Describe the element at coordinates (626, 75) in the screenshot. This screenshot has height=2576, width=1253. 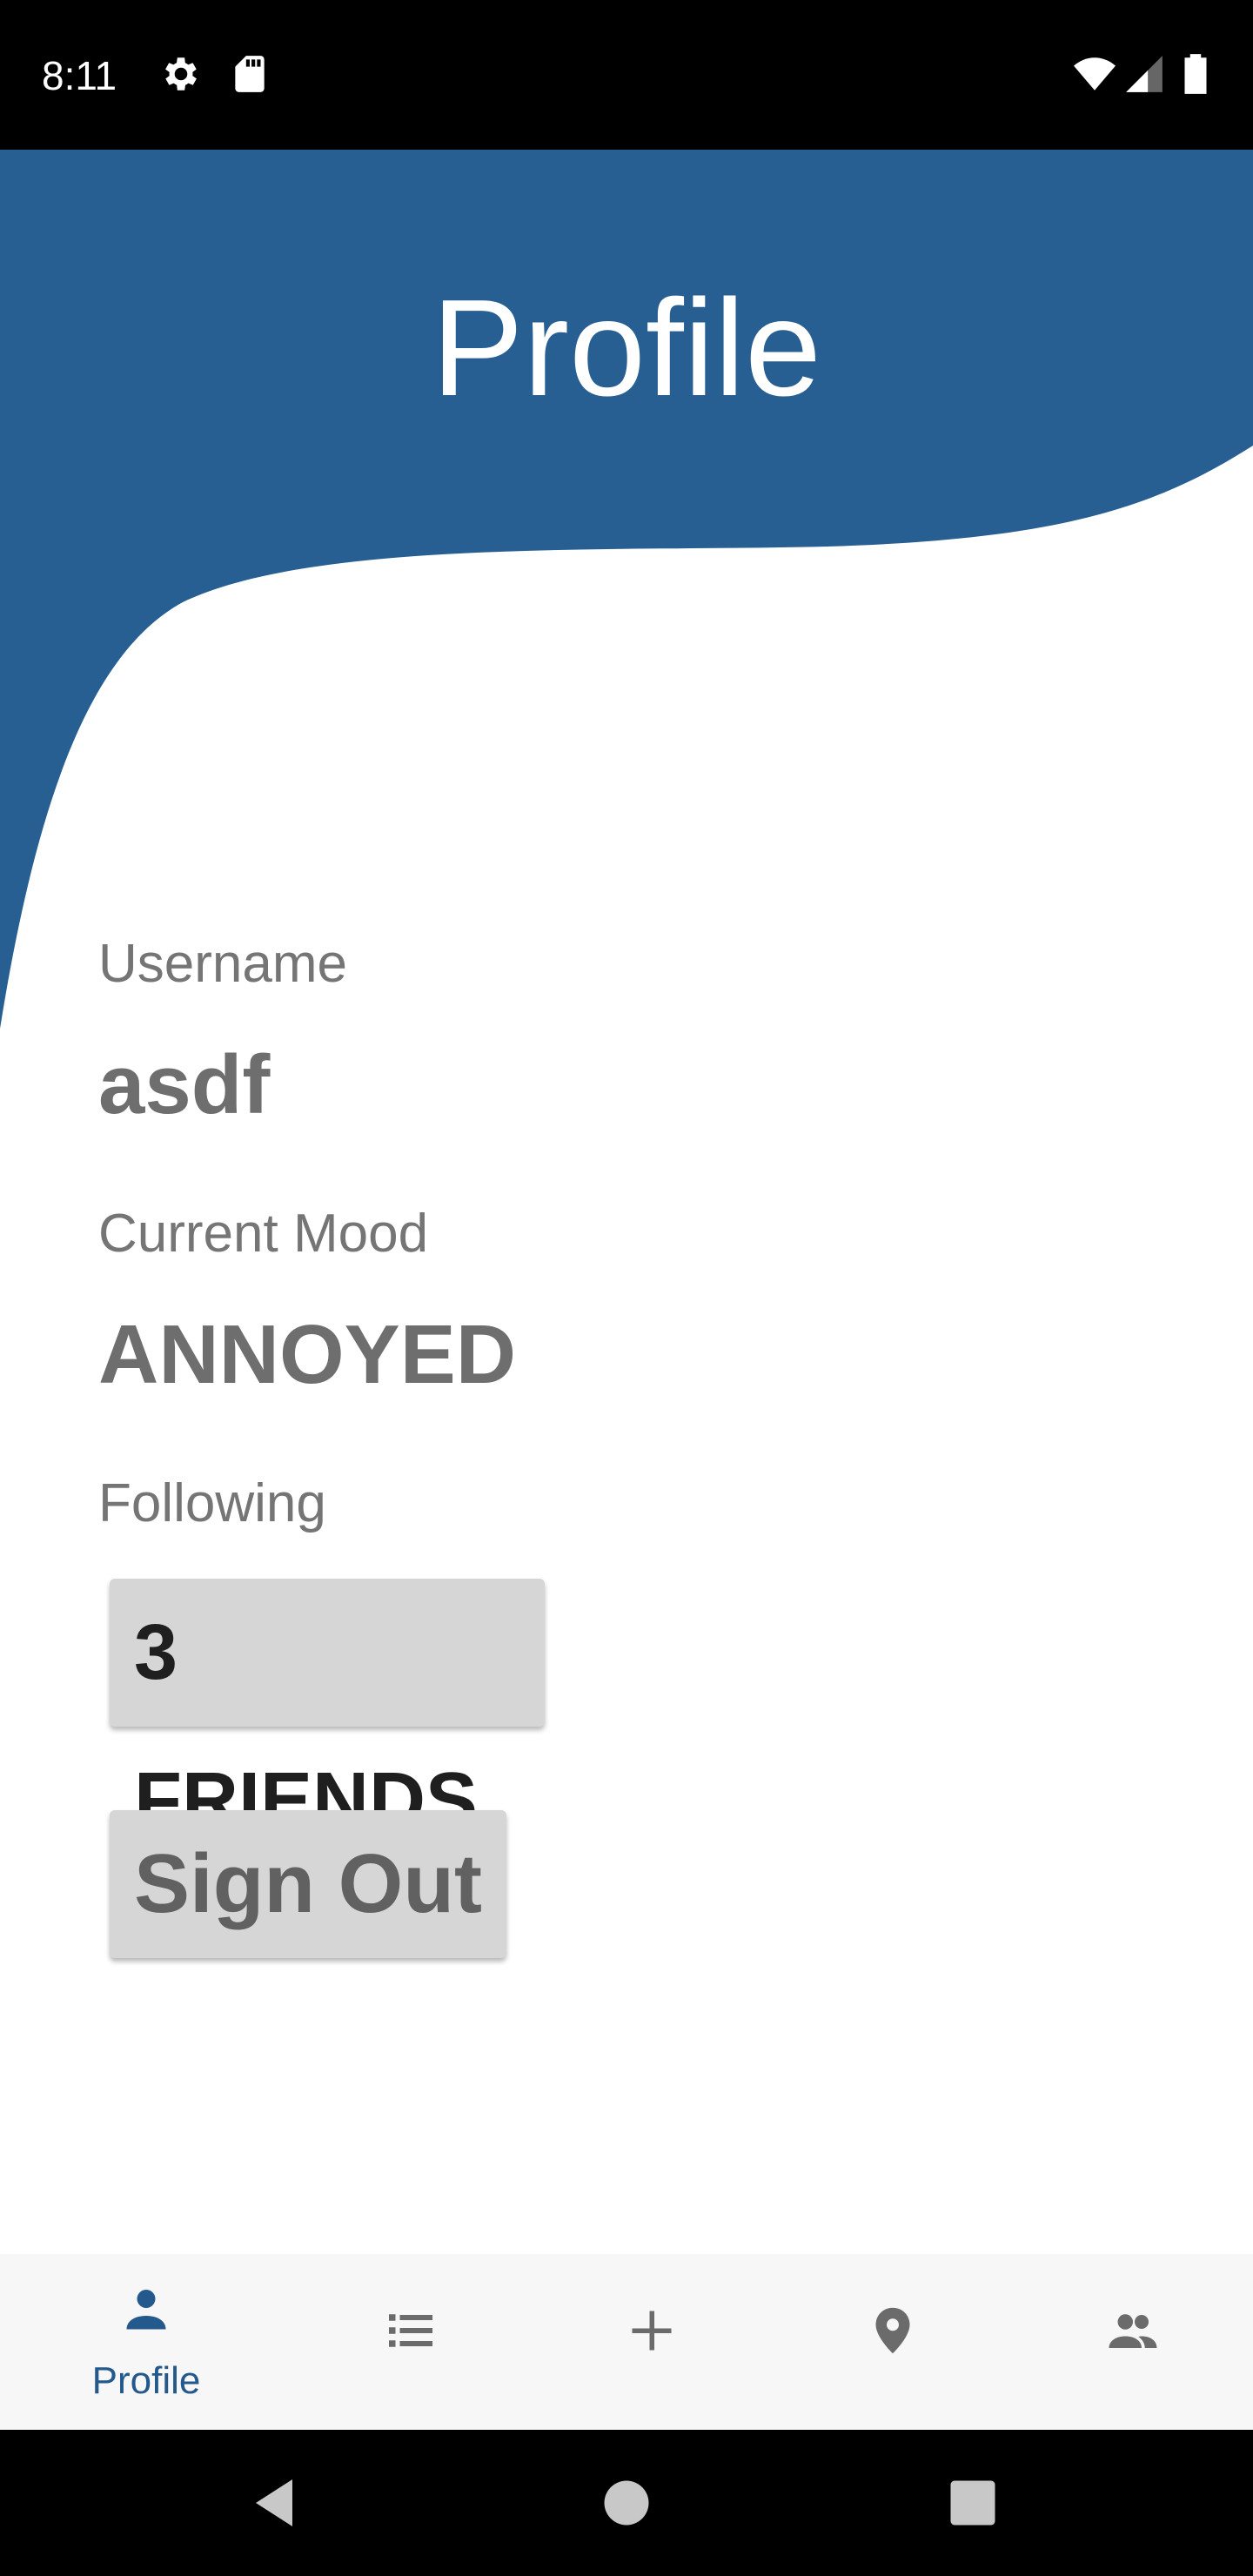
I see `status-bar: 8:11` at that location.